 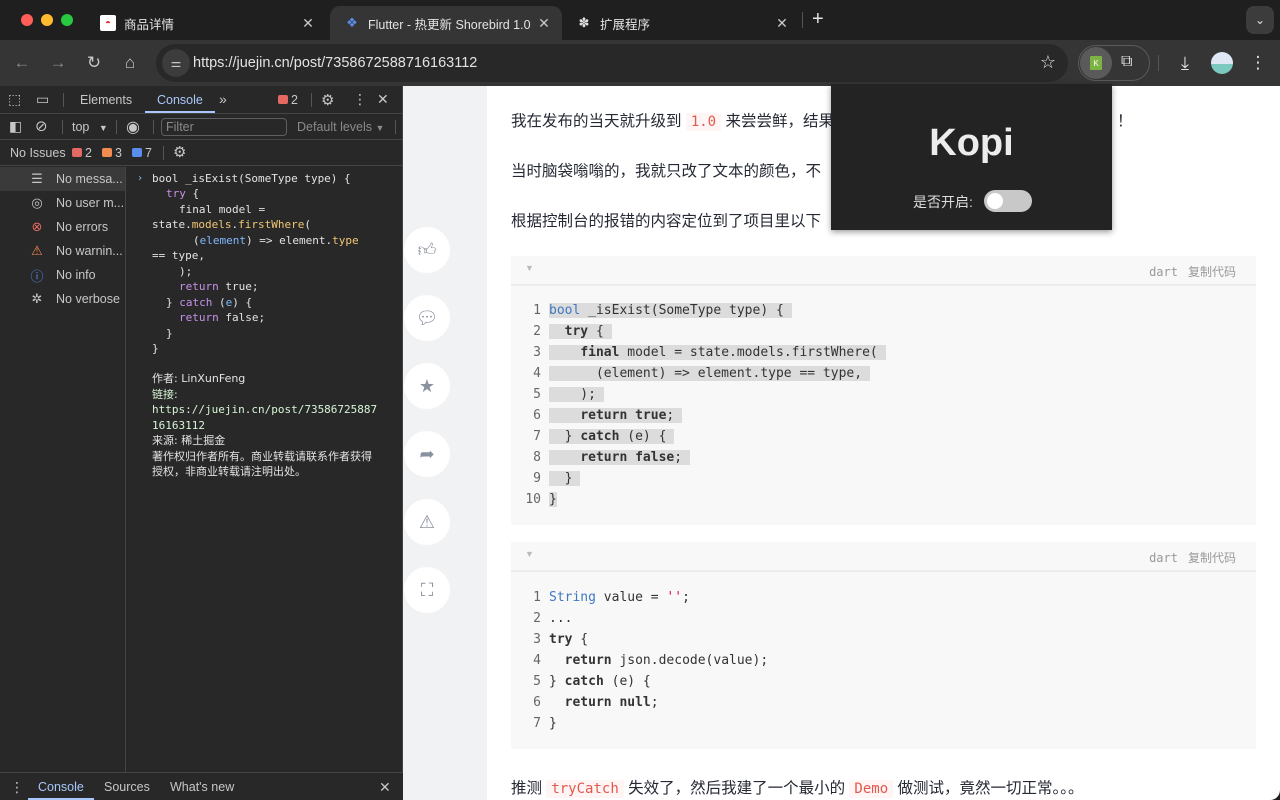 What do you see at coordinates (427, 318) in the screenshot?
I see `comment-button: 💬︎` at bounding box center [427, 318].